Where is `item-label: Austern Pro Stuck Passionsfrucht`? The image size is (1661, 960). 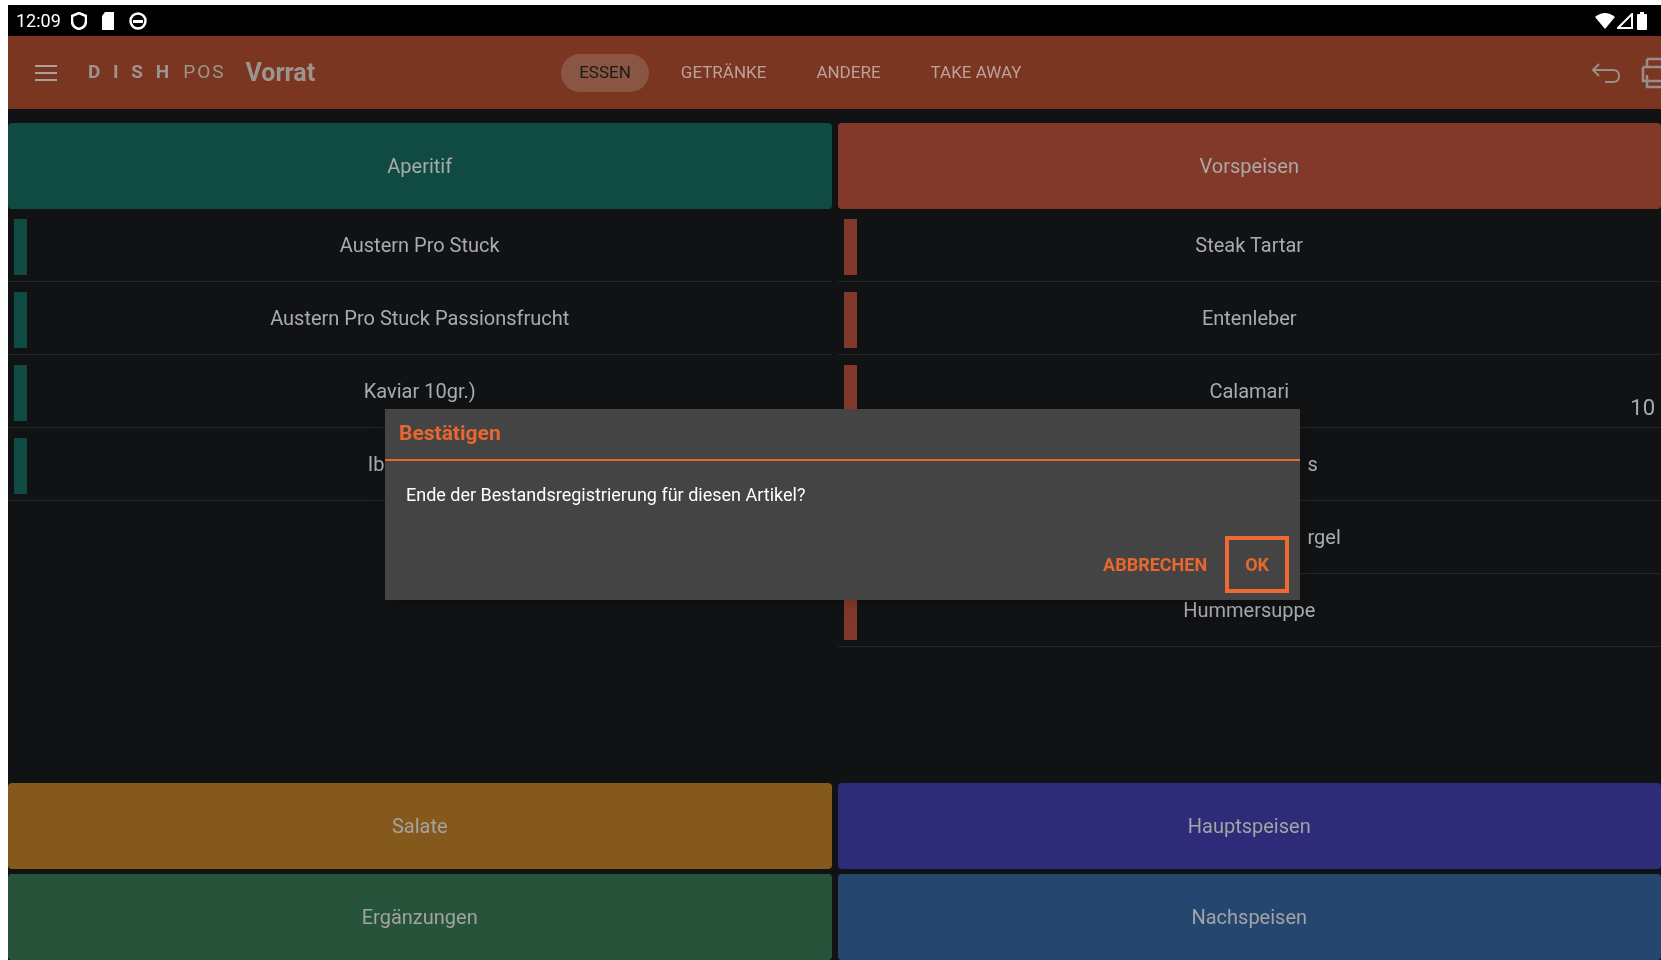 item-label: Austern Pro Stuck Passionsfrucht is located at coordinates (420, 318).